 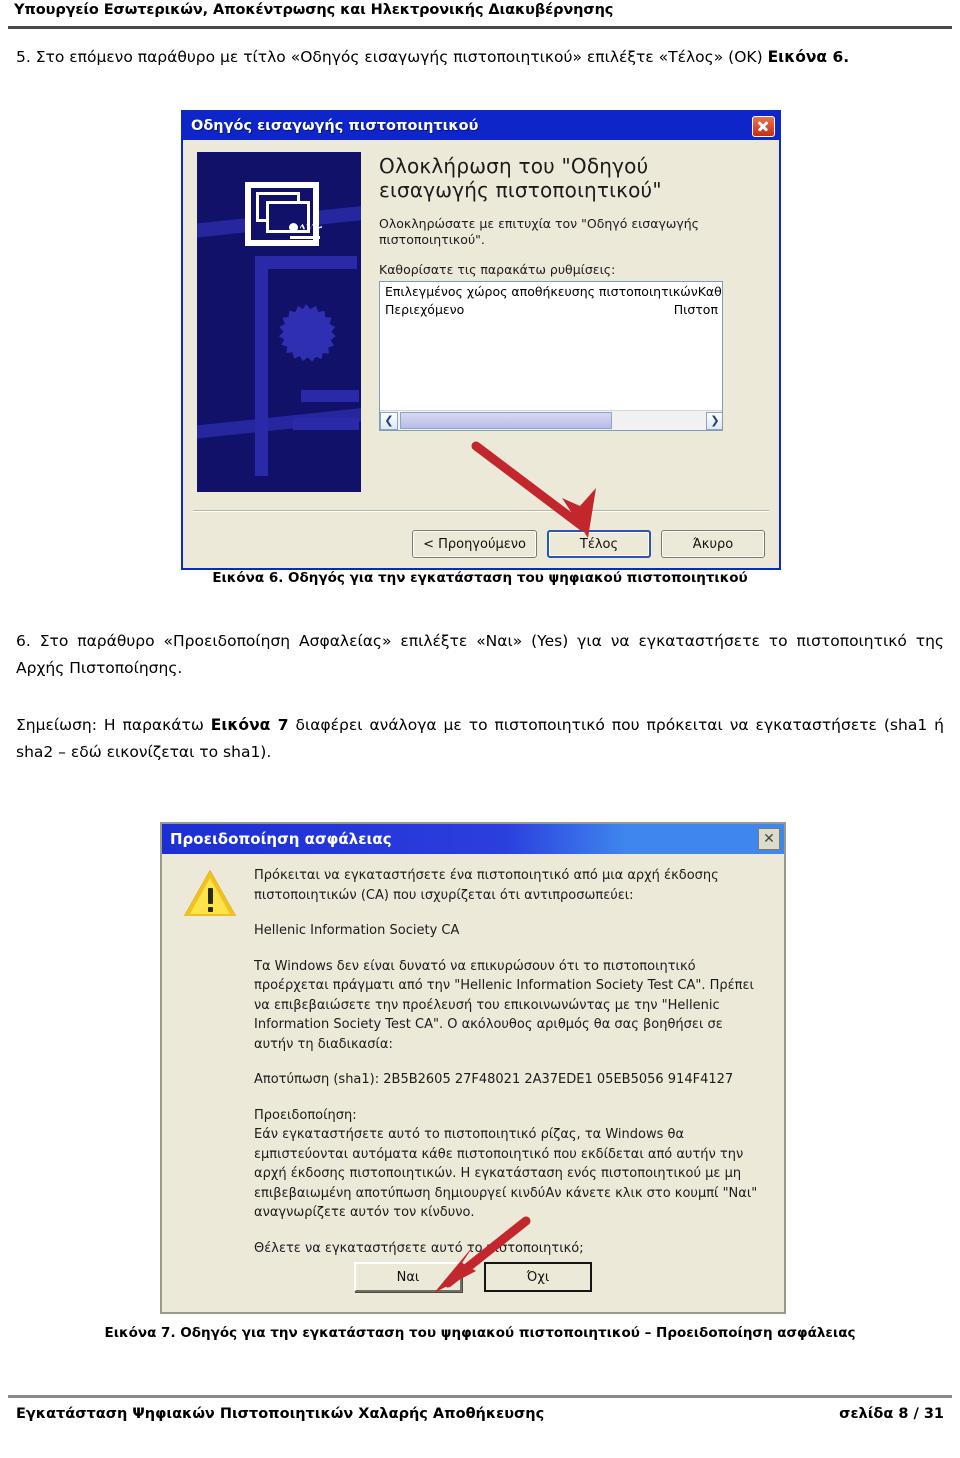 I want to click on security-button-row: Ναι Όχι, so click(x=473, y=1277).